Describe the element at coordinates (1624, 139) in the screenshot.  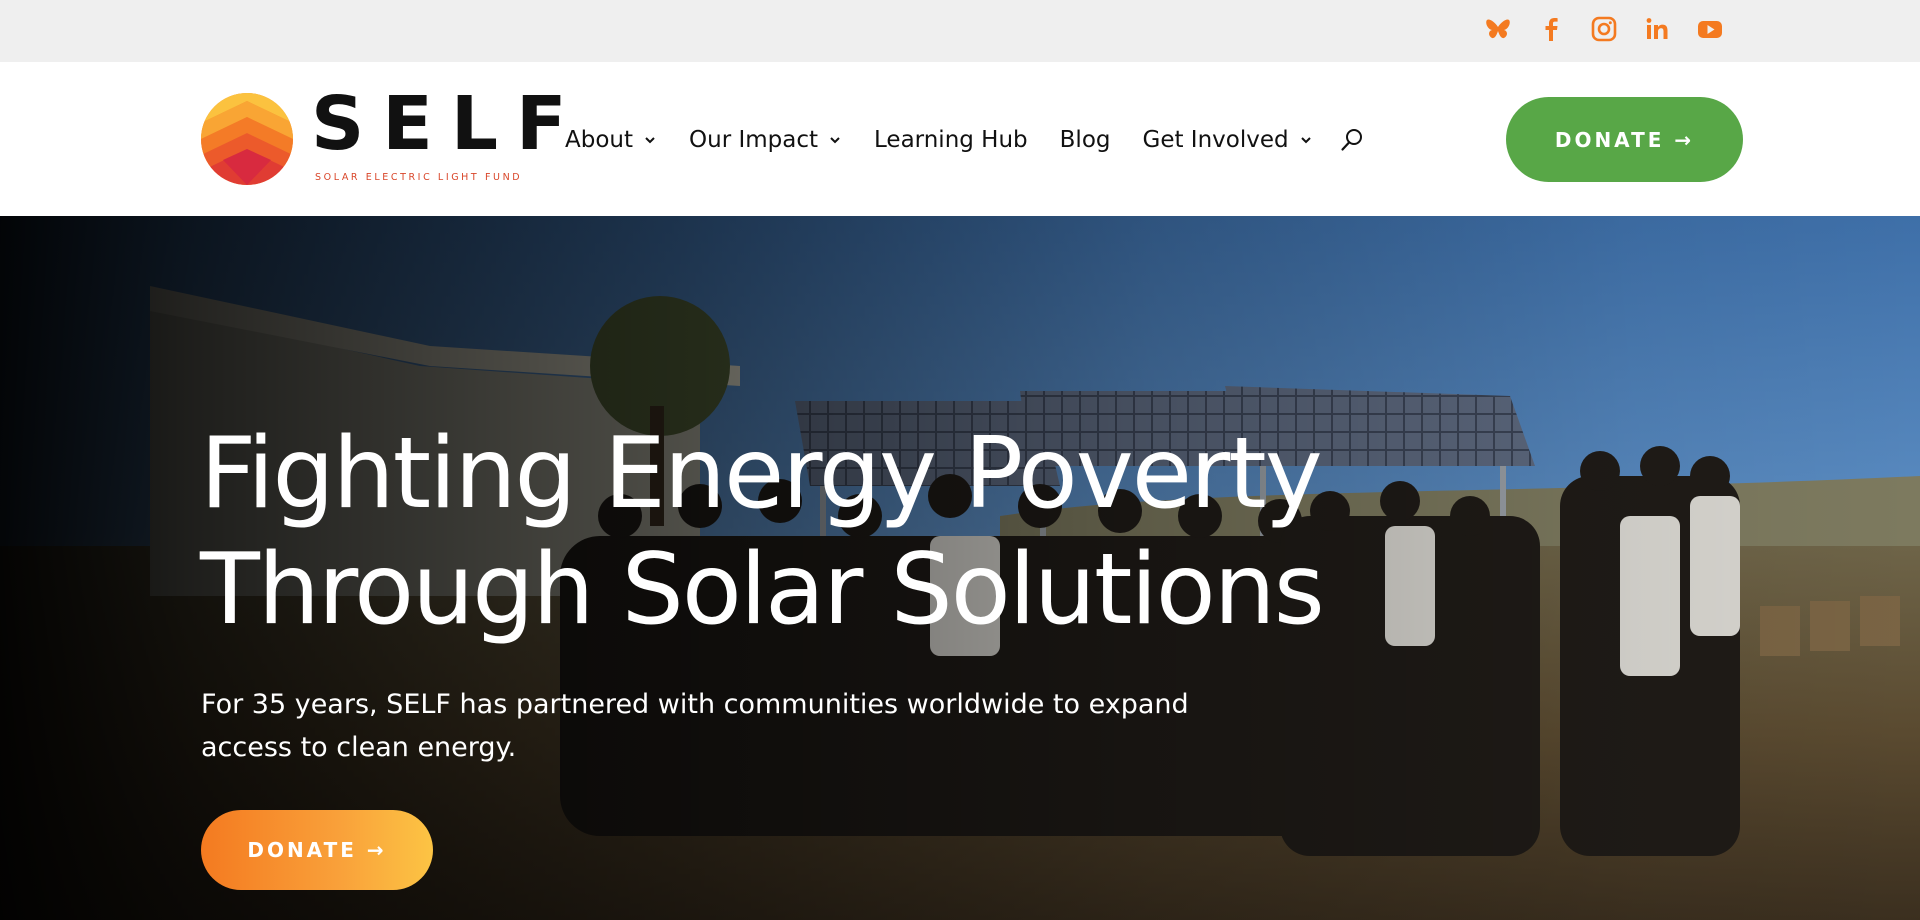
I see `donate-button-header: DONATE →` at that location.